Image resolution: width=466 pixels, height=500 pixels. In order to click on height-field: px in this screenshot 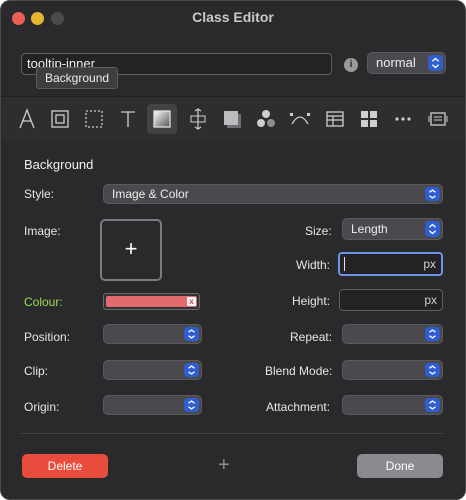, I will do `click(391, 300)`.